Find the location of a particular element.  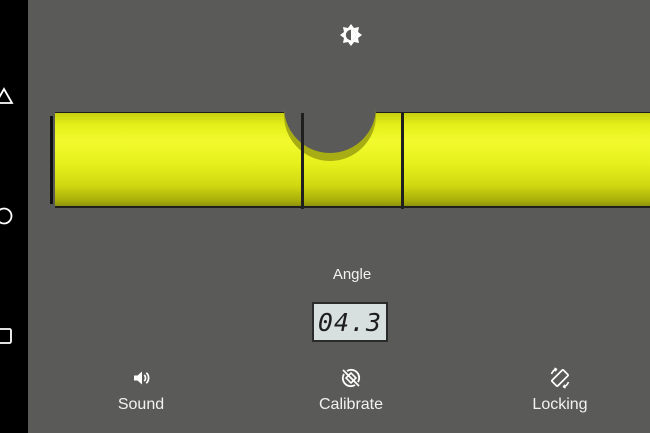

recent-apps-button is located at coordinates (8, 336).